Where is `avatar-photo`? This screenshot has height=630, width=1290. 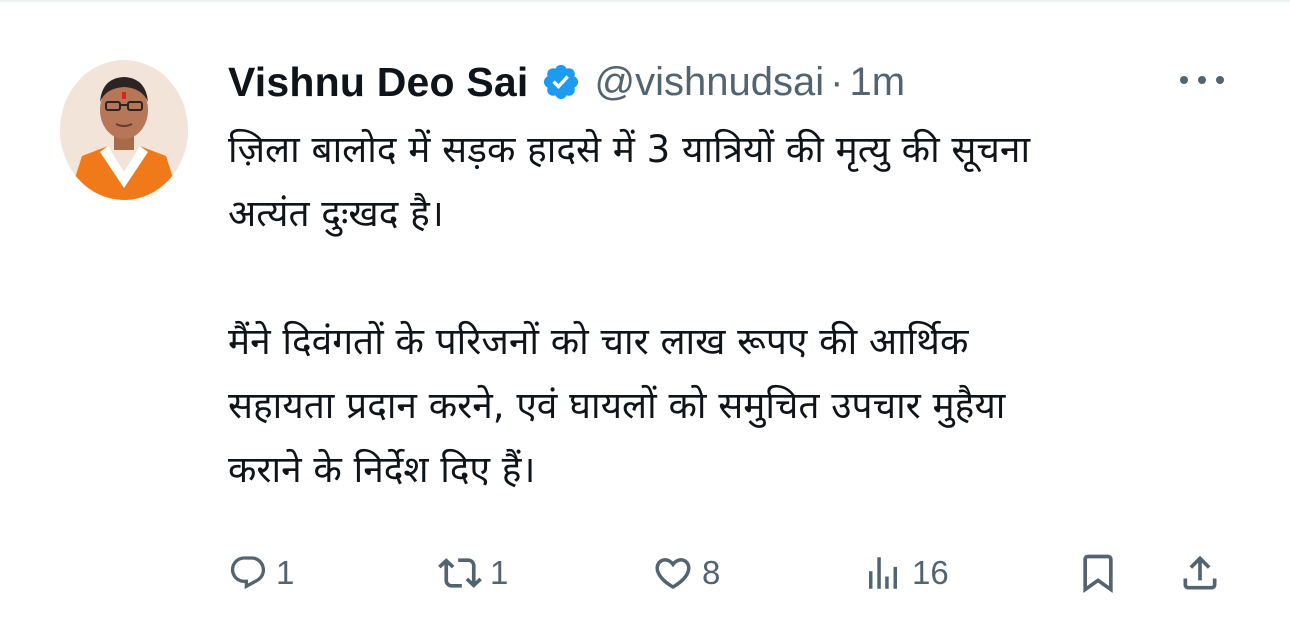 avatar-photo is located at coordinates (124, 130).